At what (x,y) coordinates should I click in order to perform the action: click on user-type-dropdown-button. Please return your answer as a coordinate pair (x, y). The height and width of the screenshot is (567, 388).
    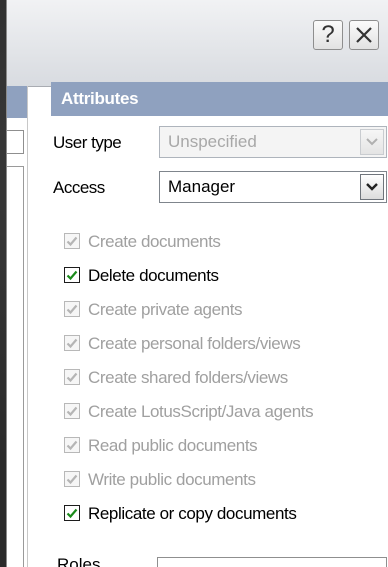
    Looking at the image, I should click on (372, 142).